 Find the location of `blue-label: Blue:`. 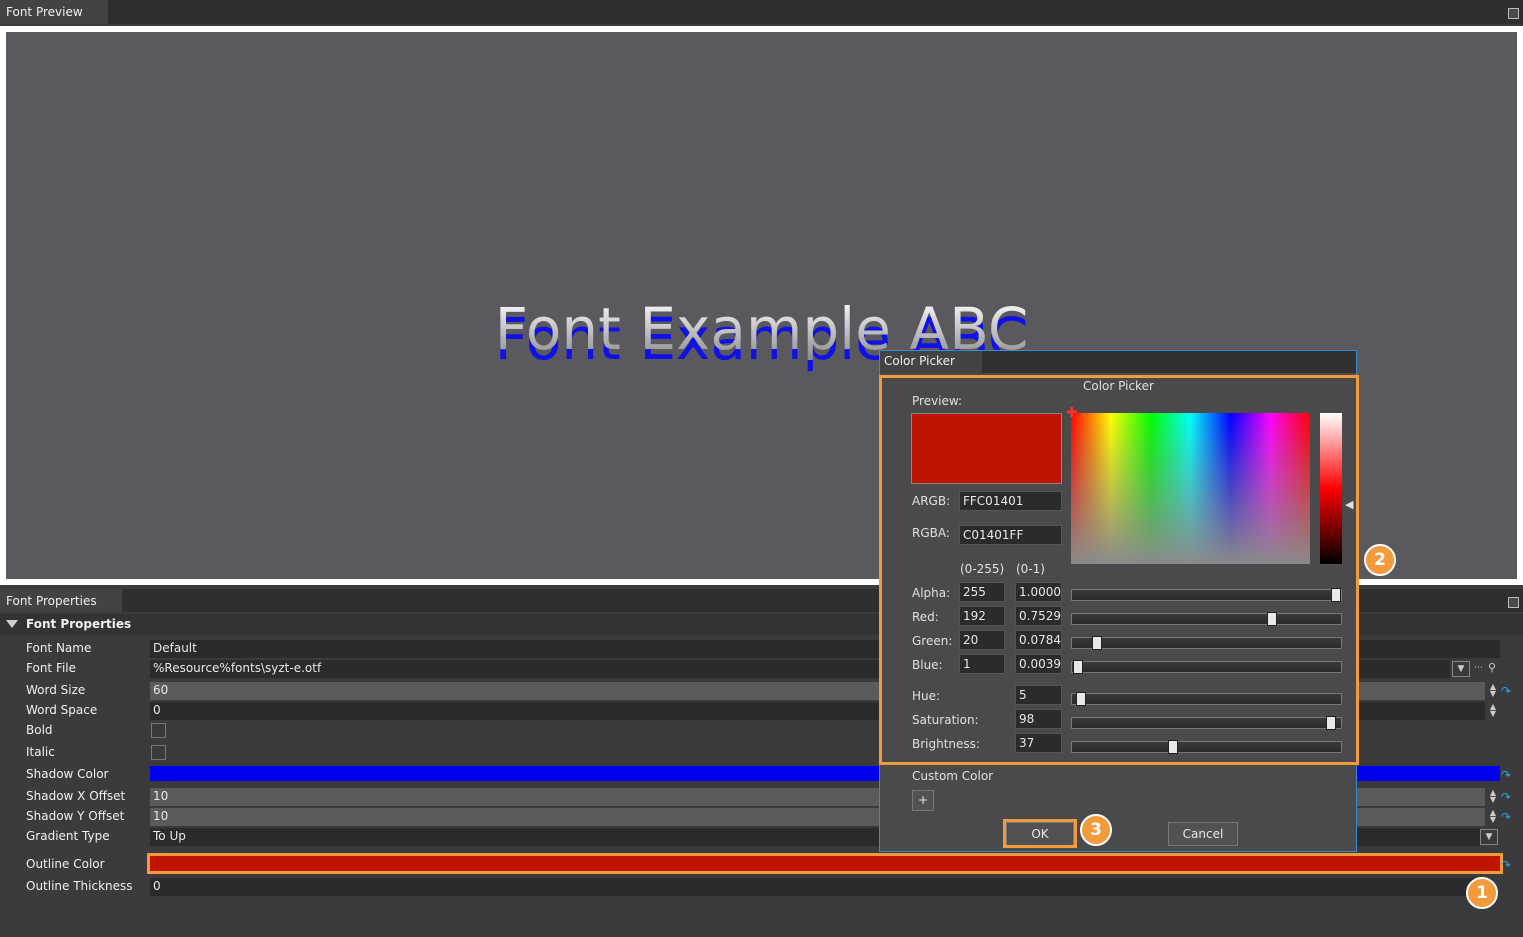

blue-label: Blue: is located at coordinates (927, 665).